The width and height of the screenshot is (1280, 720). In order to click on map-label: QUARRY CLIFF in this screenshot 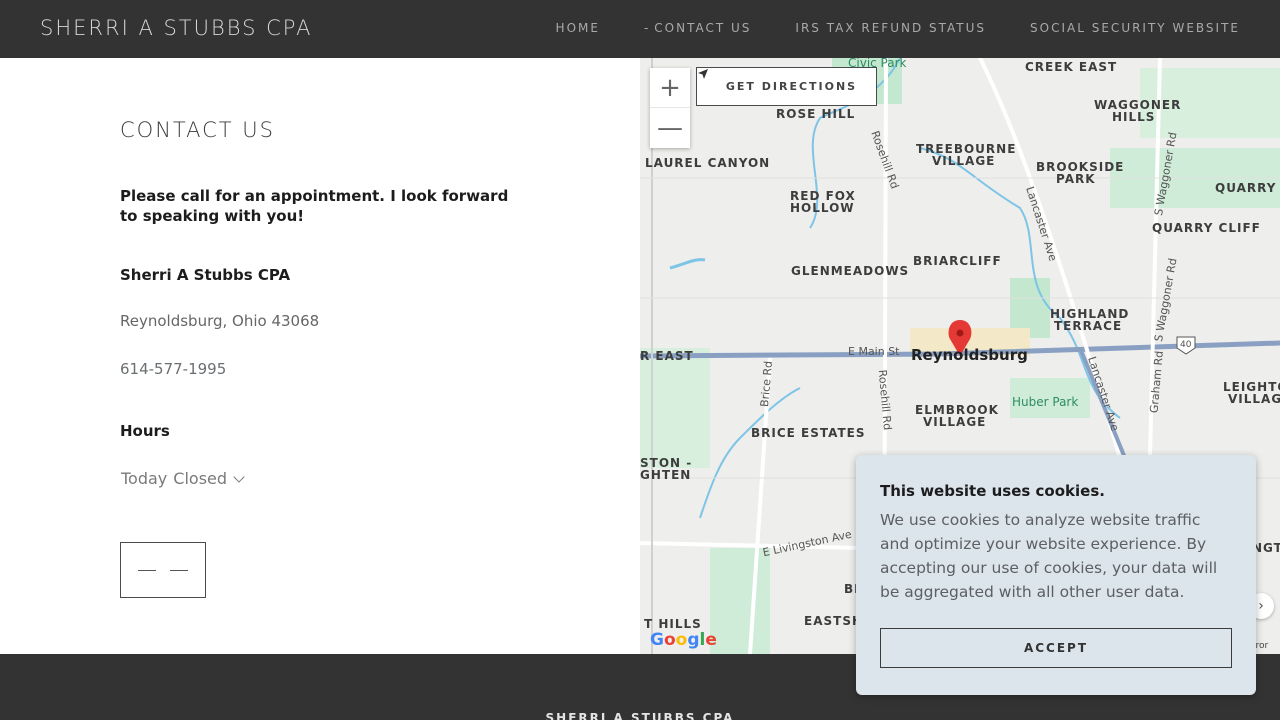, I will do `click(1206, 228)`.